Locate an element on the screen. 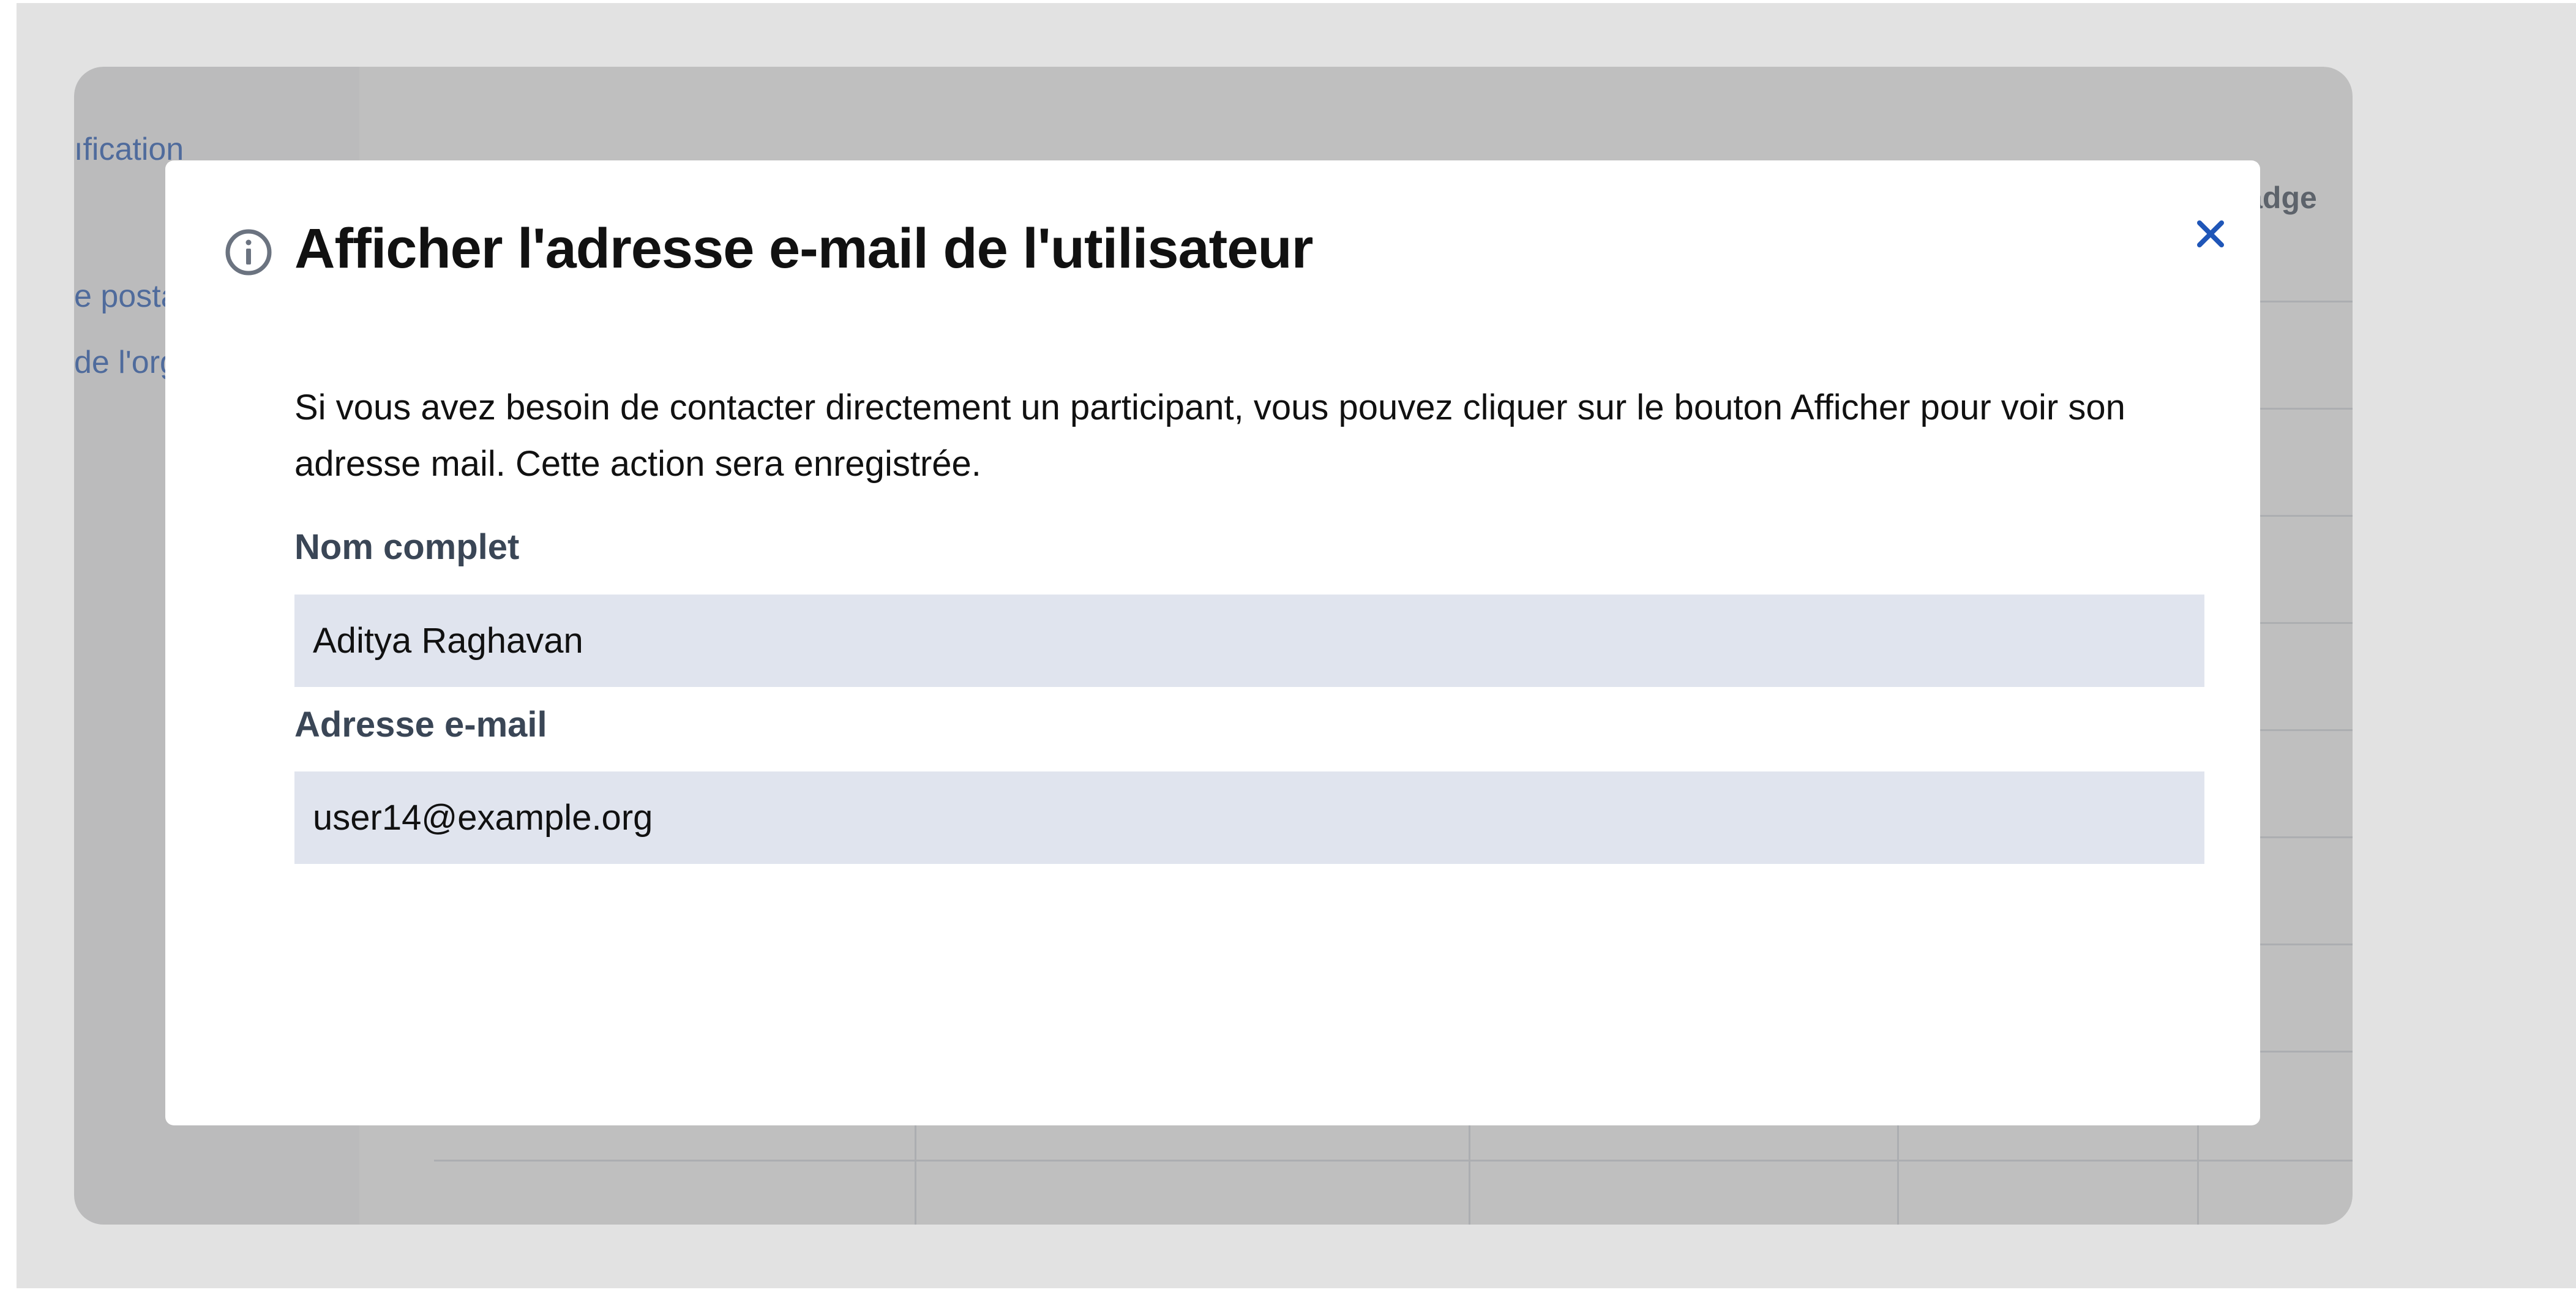 The image size is (2576, 1306). close-x-icon is located at coordinates (2210, 233).